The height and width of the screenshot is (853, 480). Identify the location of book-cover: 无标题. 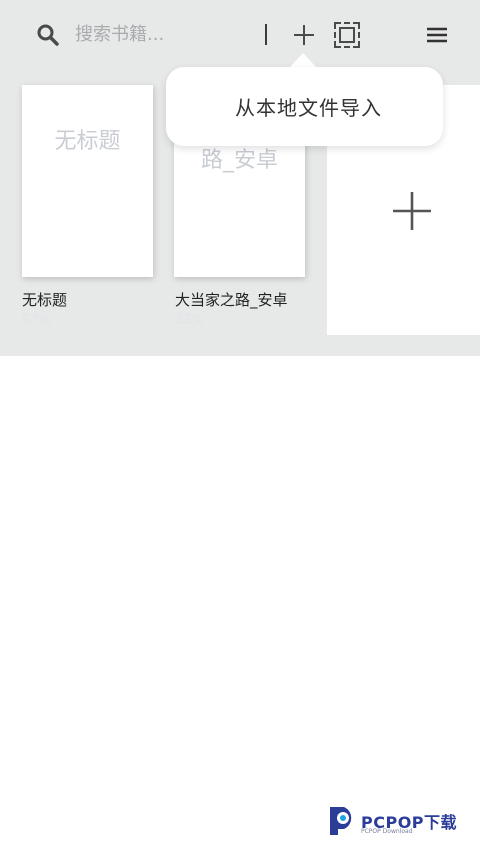
(87, 181).